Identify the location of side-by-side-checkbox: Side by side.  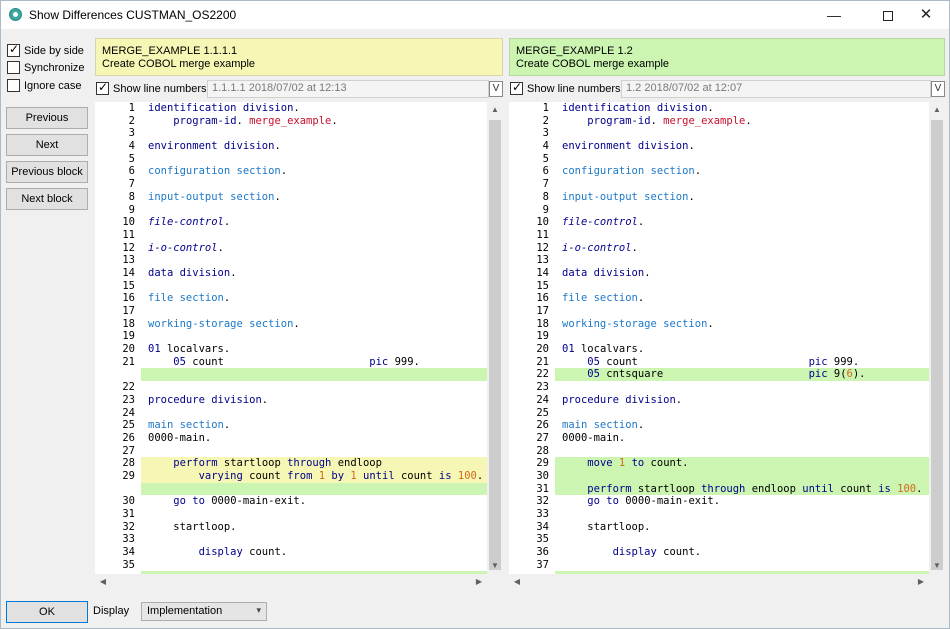
(45, 50).